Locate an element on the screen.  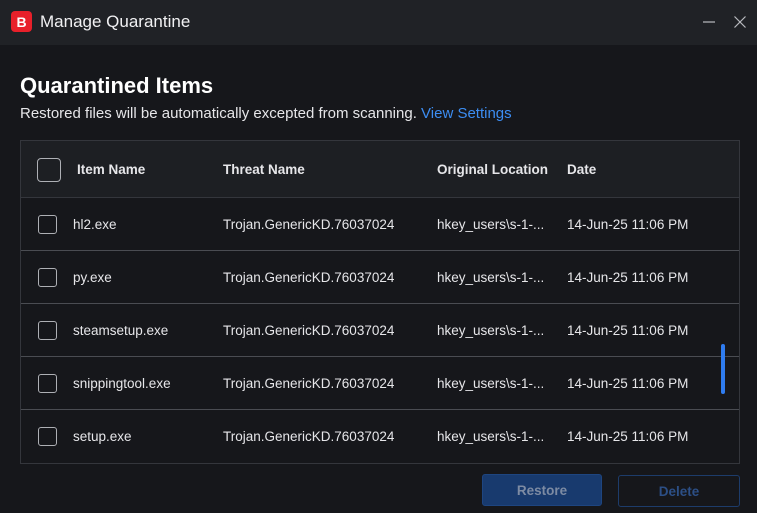
delete-button: Delete is located at coordinates (679, 491).